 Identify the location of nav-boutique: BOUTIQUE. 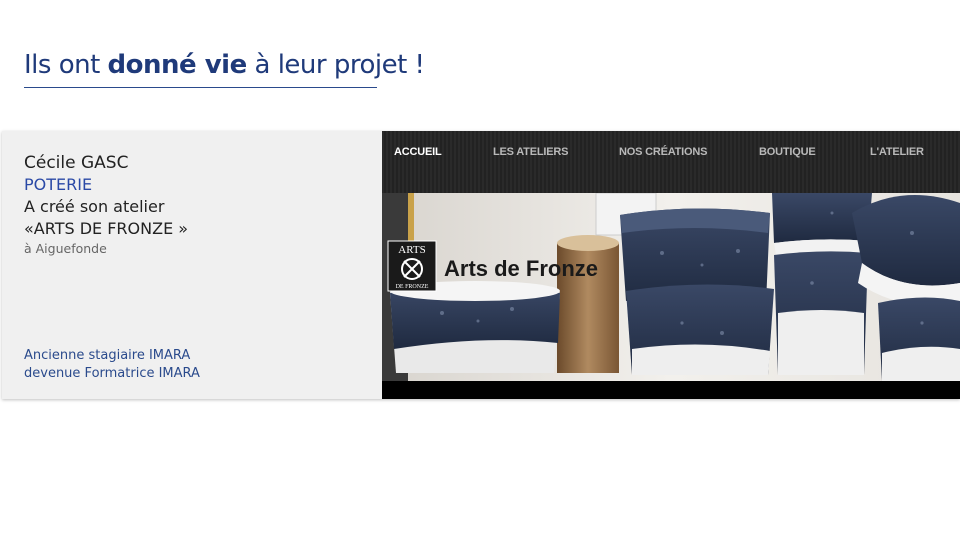
(787, 152).